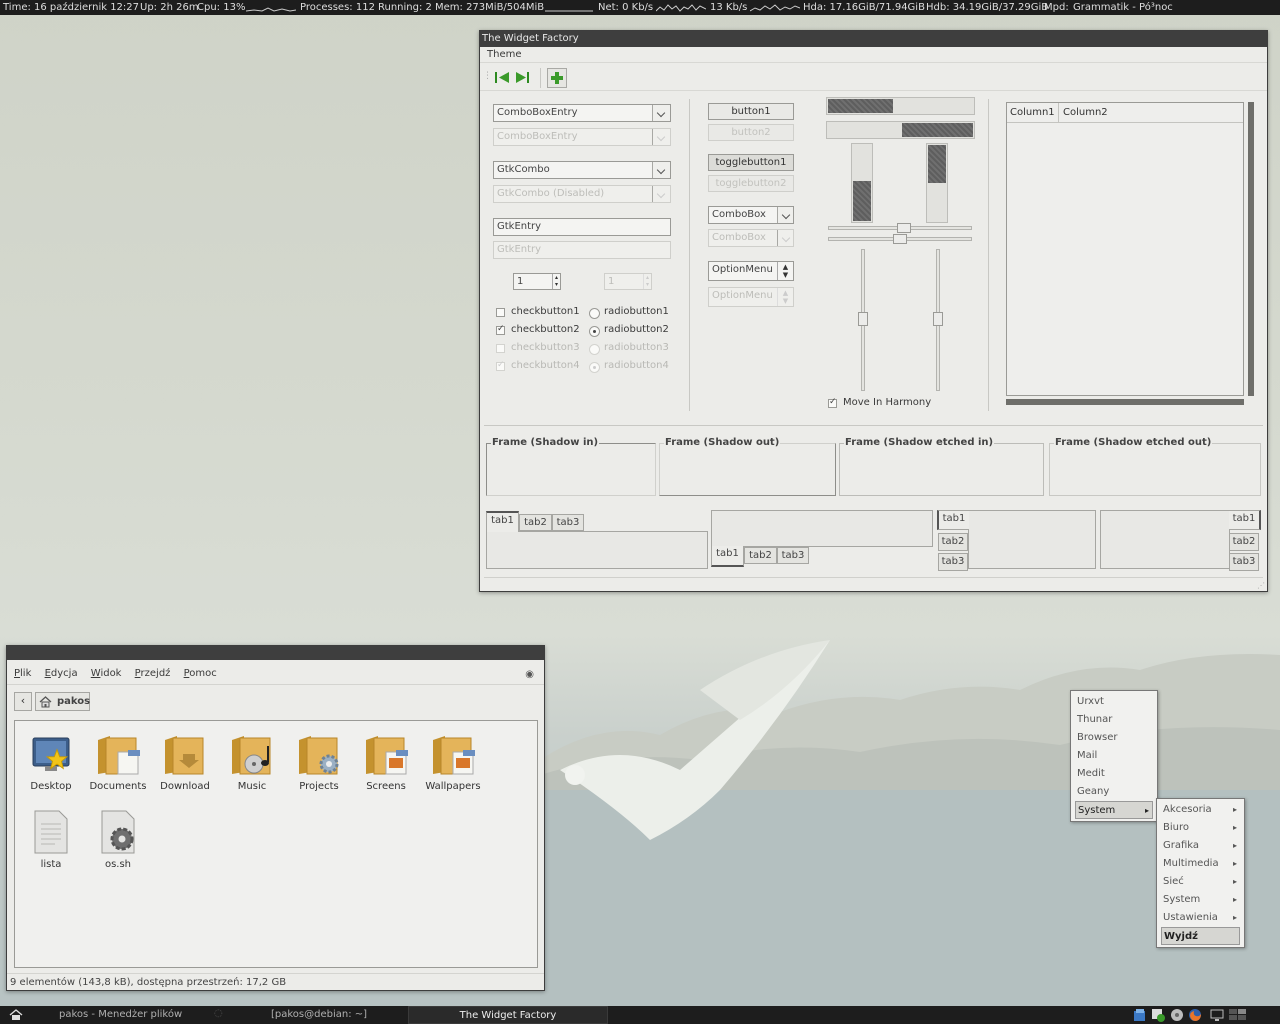 This screenshot has width=1280, height=1024. Describe the element at coordinates (1114, 774) in the screenshot. I see `menu-item-medit: Medit` at that location.